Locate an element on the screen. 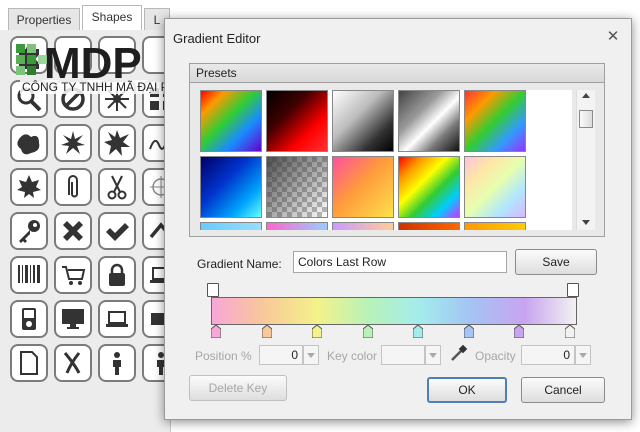  tab-shapes: Shapes is located at coordinates (112, 18).